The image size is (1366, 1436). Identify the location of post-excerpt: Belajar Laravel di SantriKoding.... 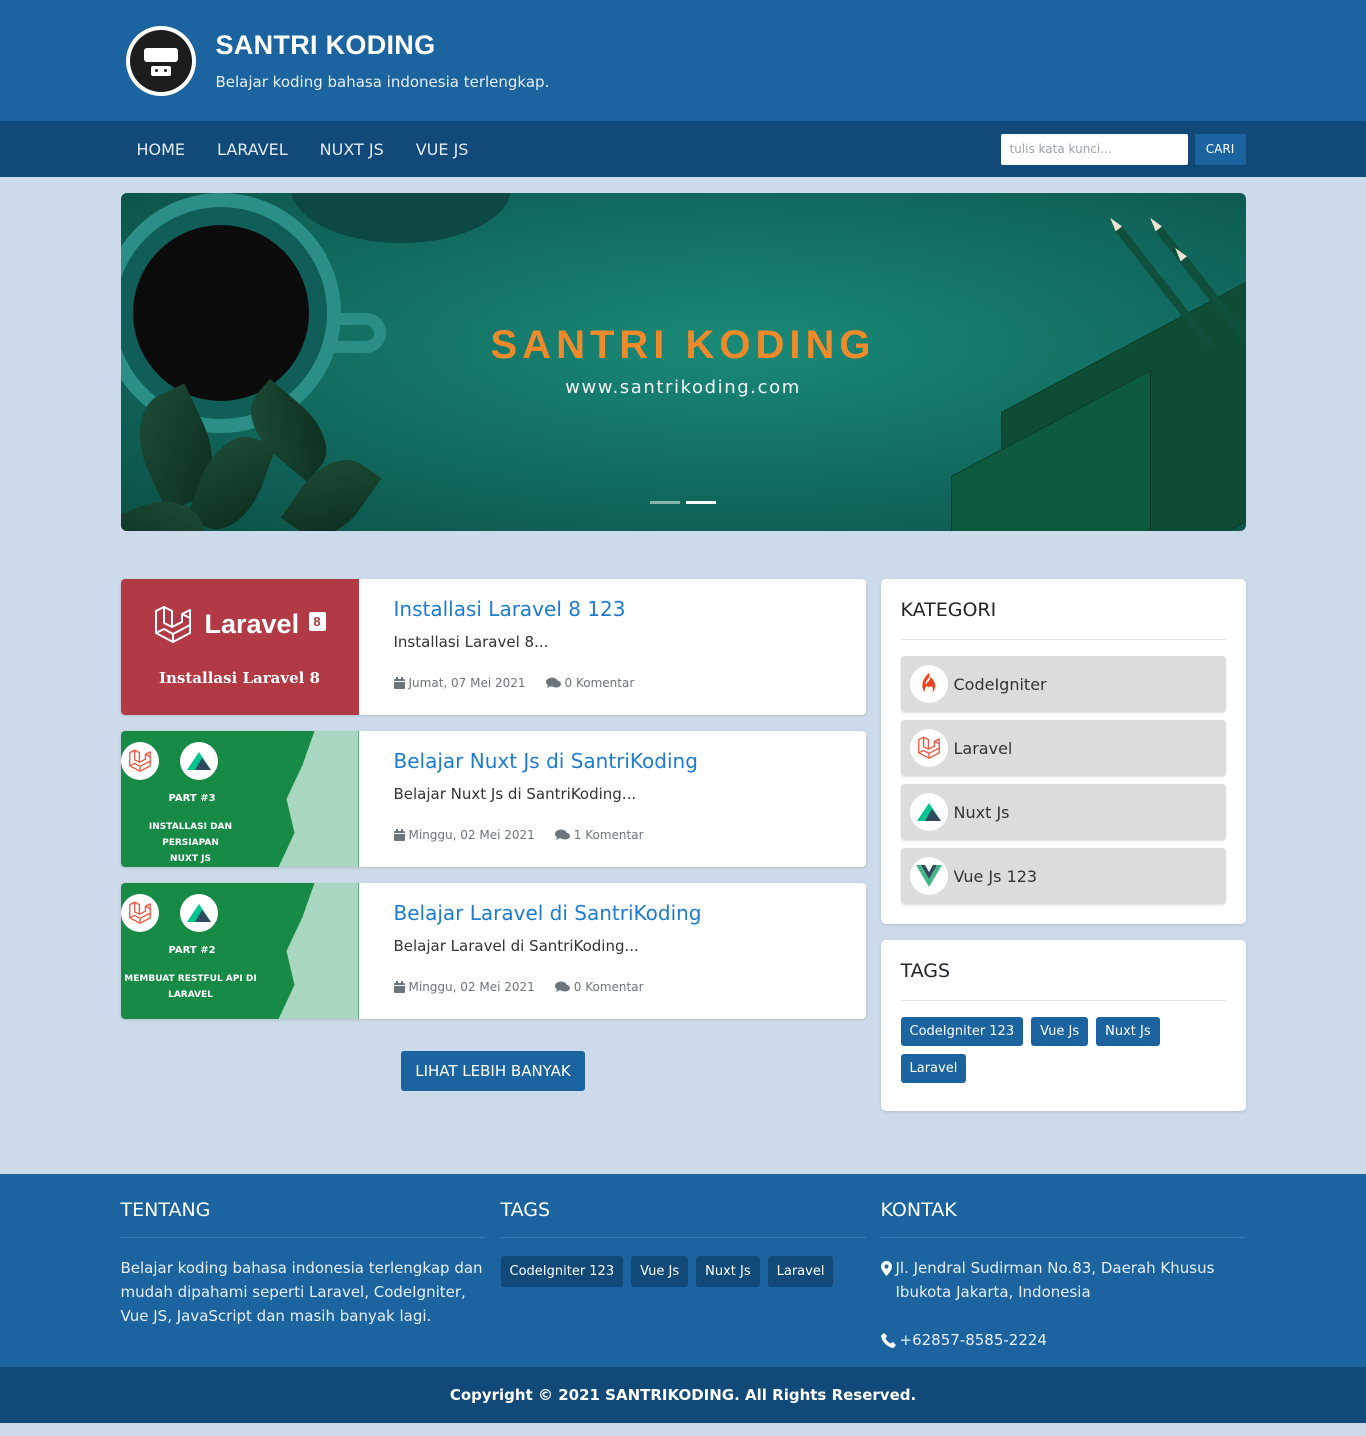
(516, 946).